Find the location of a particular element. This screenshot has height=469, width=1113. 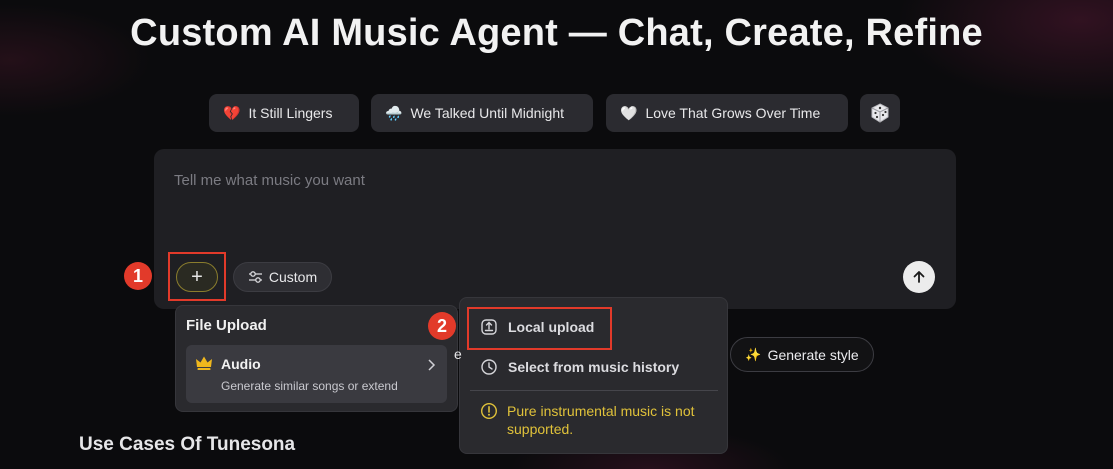

menu-divider is located at coordinates (594, 390).